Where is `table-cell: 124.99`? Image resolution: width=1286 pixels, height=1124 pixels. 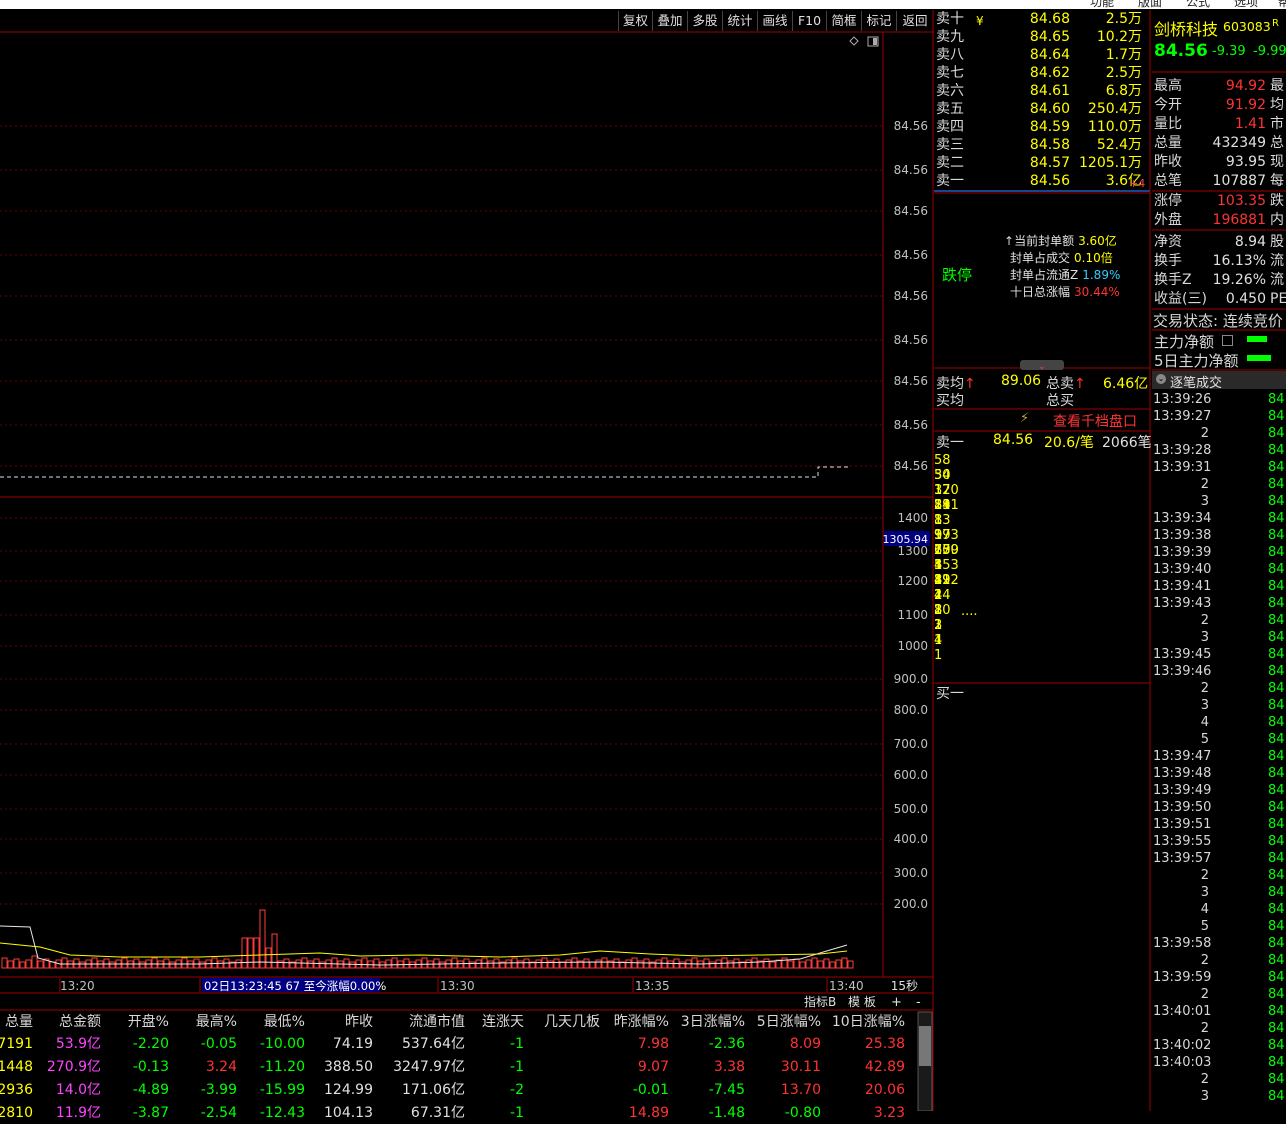 table-cell: 124.99 is located at coordinates (348, 1090).